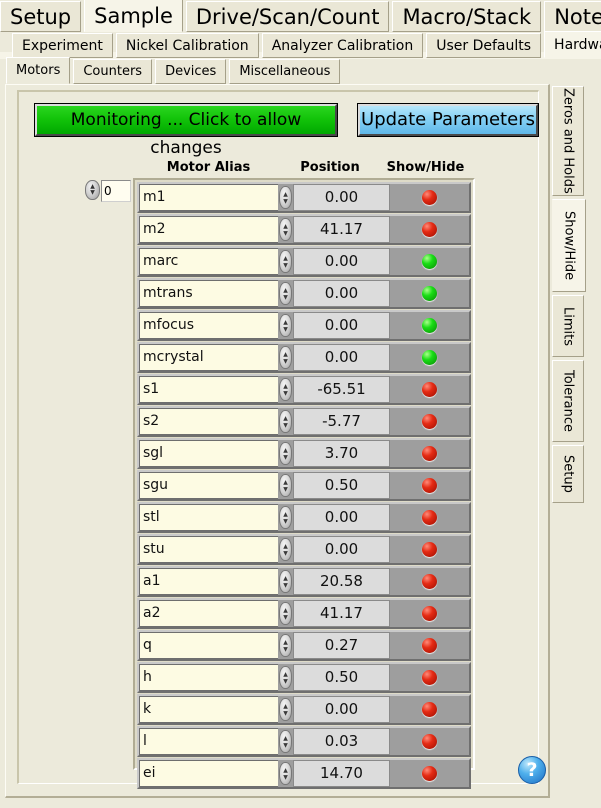  I want to click on motor-alias-input: ei, so click(208, 773).